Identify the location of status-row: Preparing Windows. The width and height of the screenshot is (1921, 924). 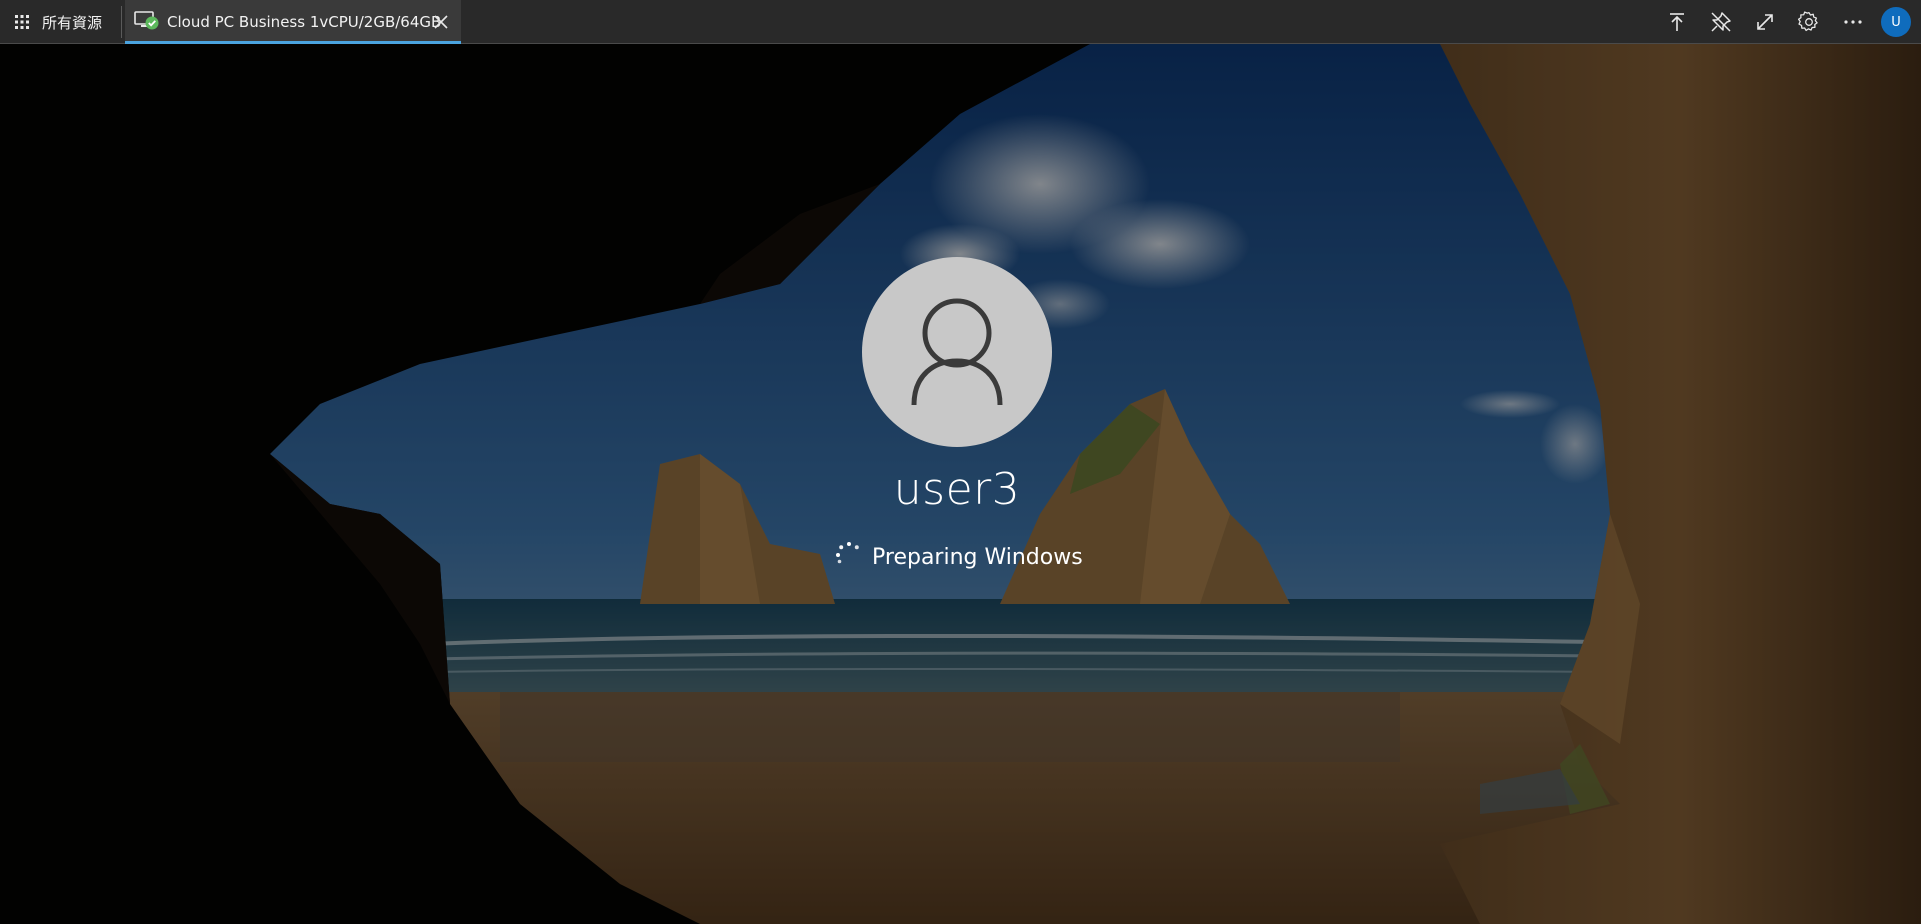
(958, 557).